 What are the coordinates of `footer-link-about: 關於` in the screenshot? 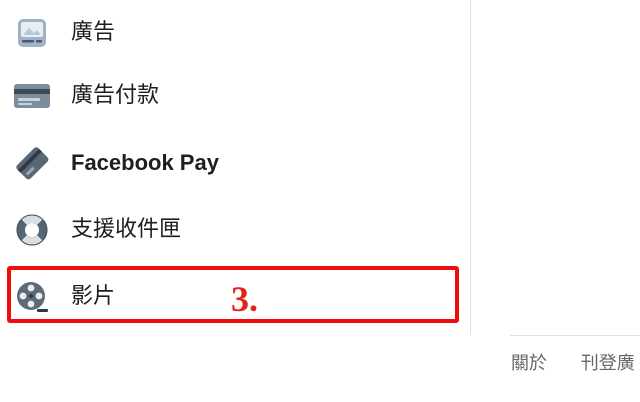 It's located at (529, 363).